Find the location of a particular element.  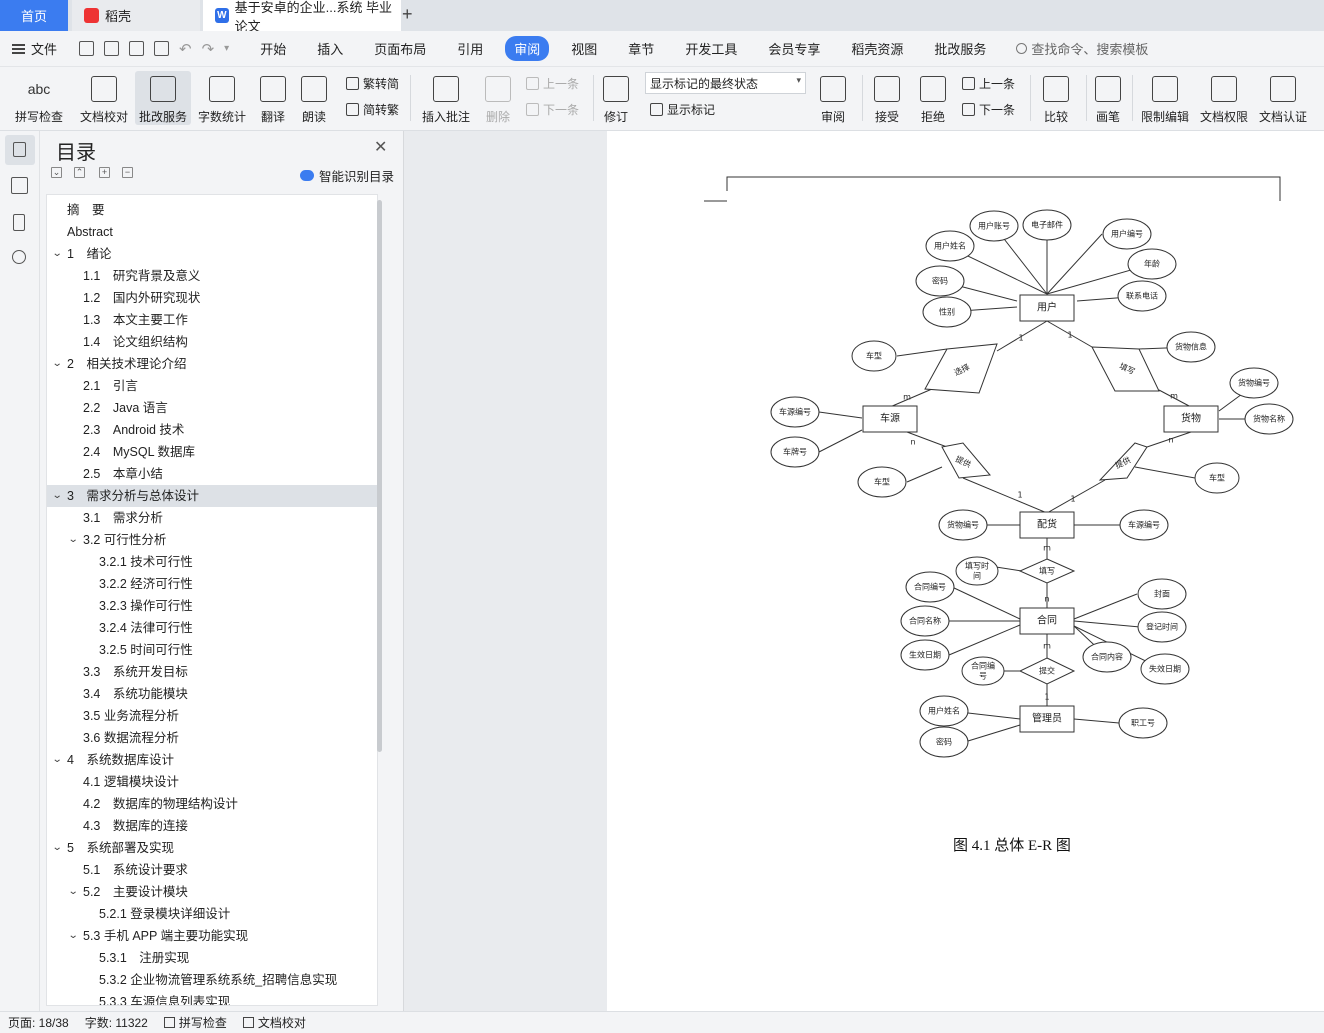

menu-tab: 引用 is located at coordinates (470, 48).